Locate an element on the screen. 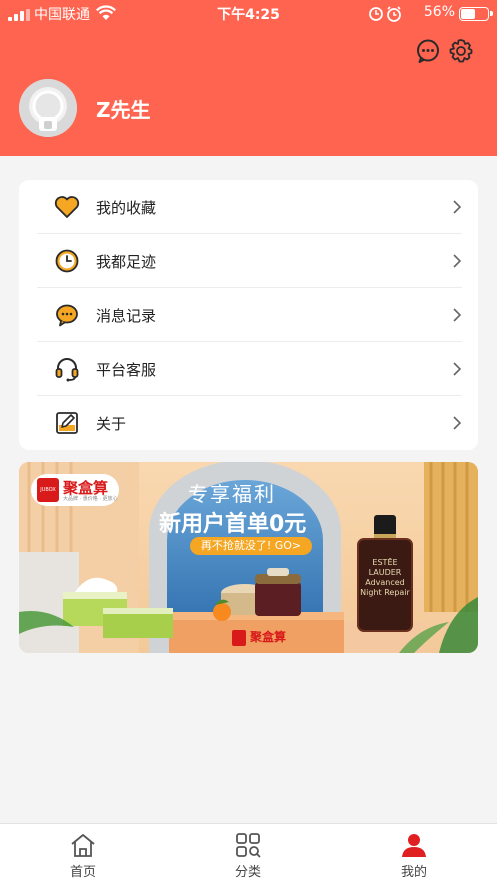 The image size is (497, 883). battery-percent: 56% is located at coordinates (439, 12).